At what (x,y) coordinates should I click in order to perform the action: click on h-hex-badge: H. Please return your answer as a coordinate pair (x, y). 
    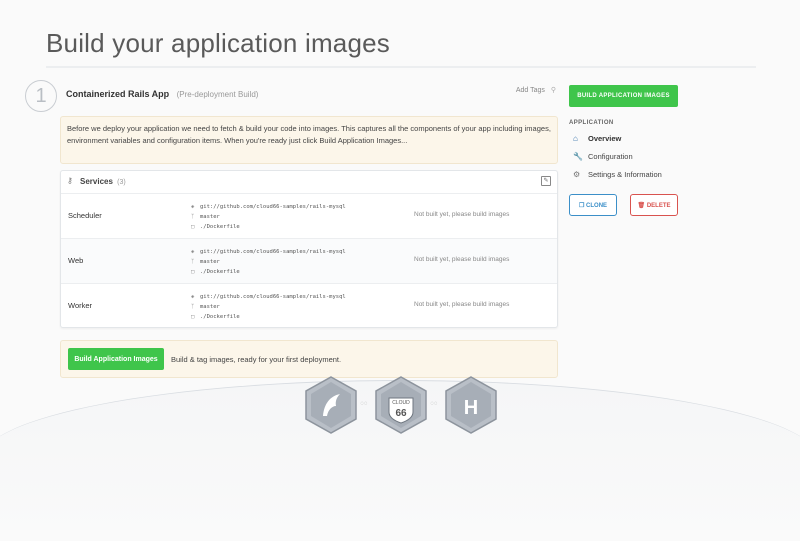
    Looking at the image, I should click on (471, 405).